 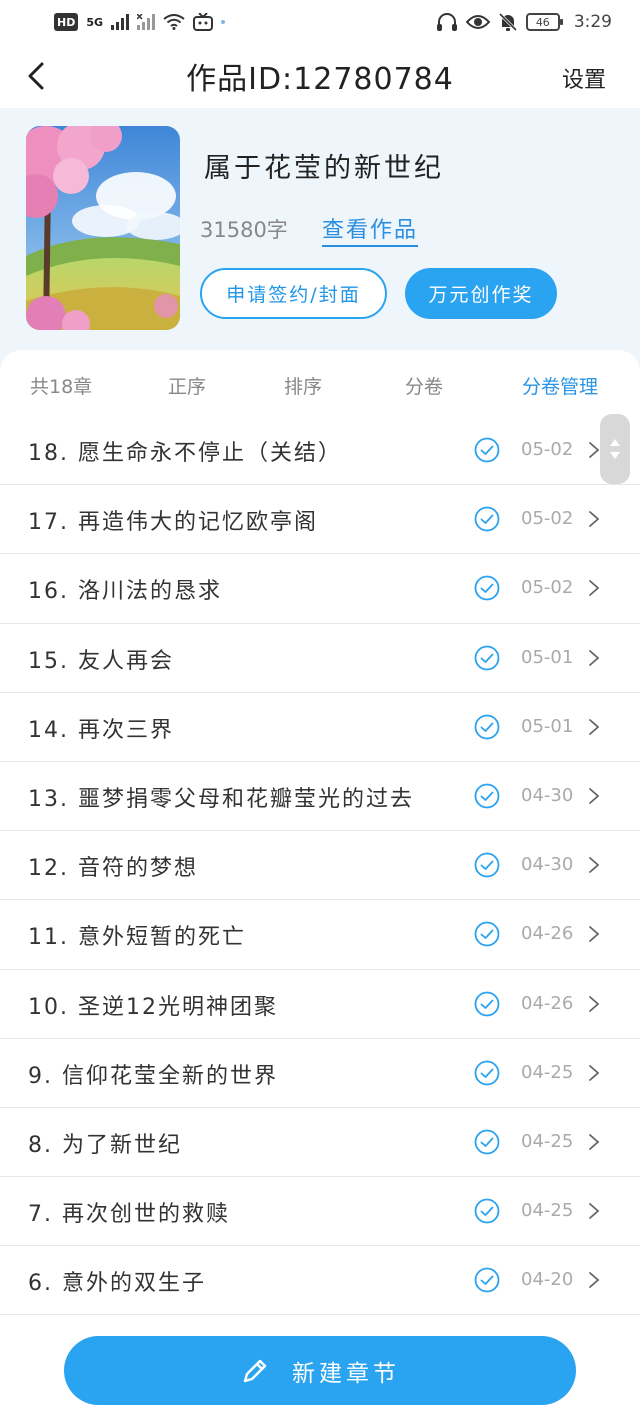 I want to click on battery-icon: 46, so click(x=544, y=22).